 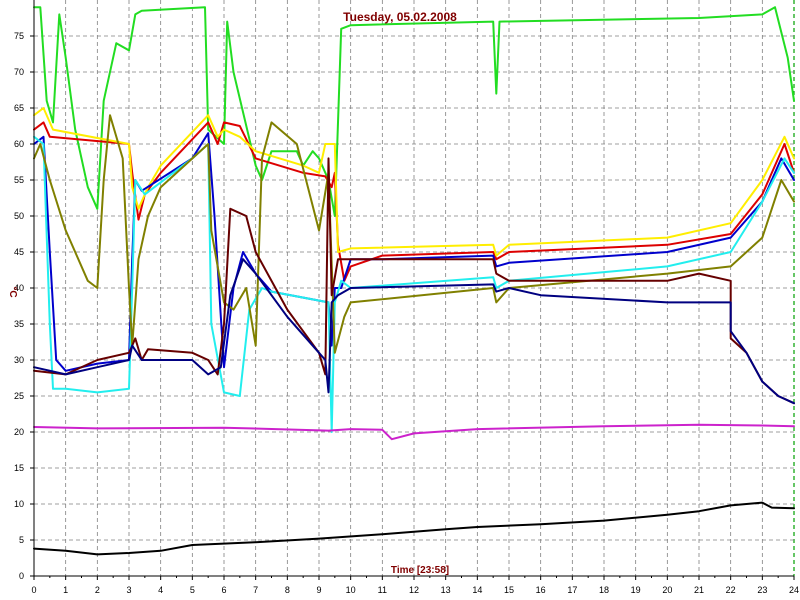 What do you see at coordinates (19, 144) in the screenshot?
I see `y-tick-label: 60` at bounding box center [19, 144].